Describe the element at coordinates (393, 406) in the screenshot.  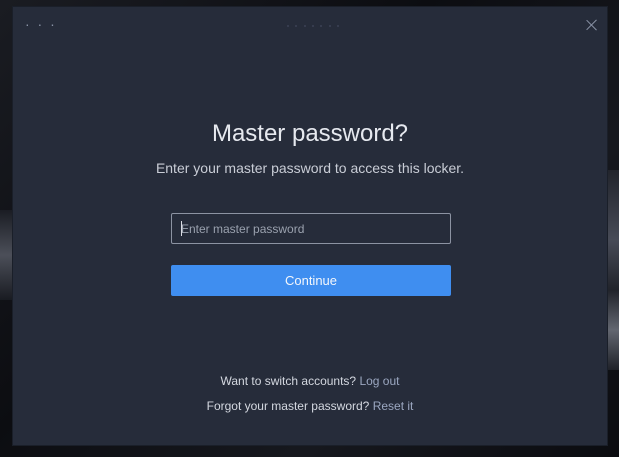
I see `reset-password-link: Reset it` at that location.